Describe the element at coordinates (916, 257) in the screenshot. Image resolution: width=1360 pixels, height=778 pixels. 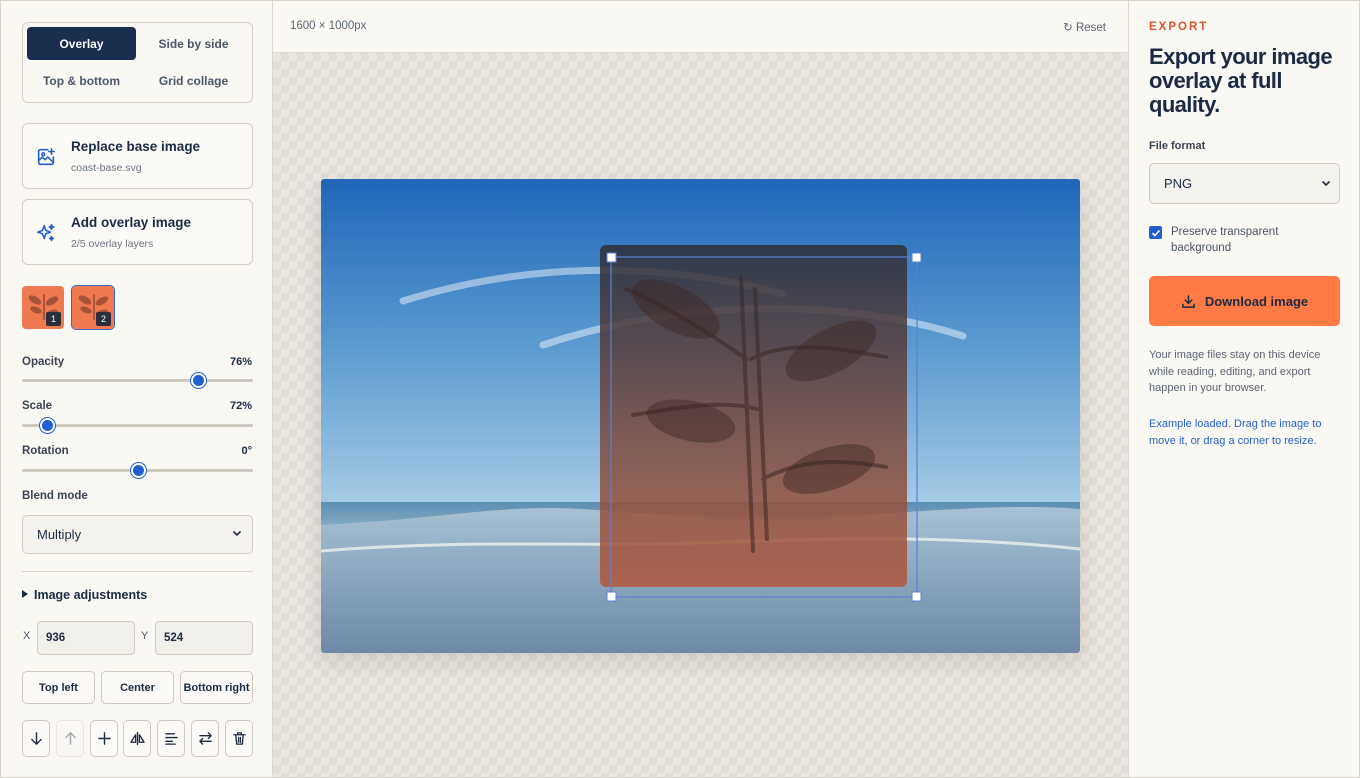
I see `resize-handle-top-right` at that location.